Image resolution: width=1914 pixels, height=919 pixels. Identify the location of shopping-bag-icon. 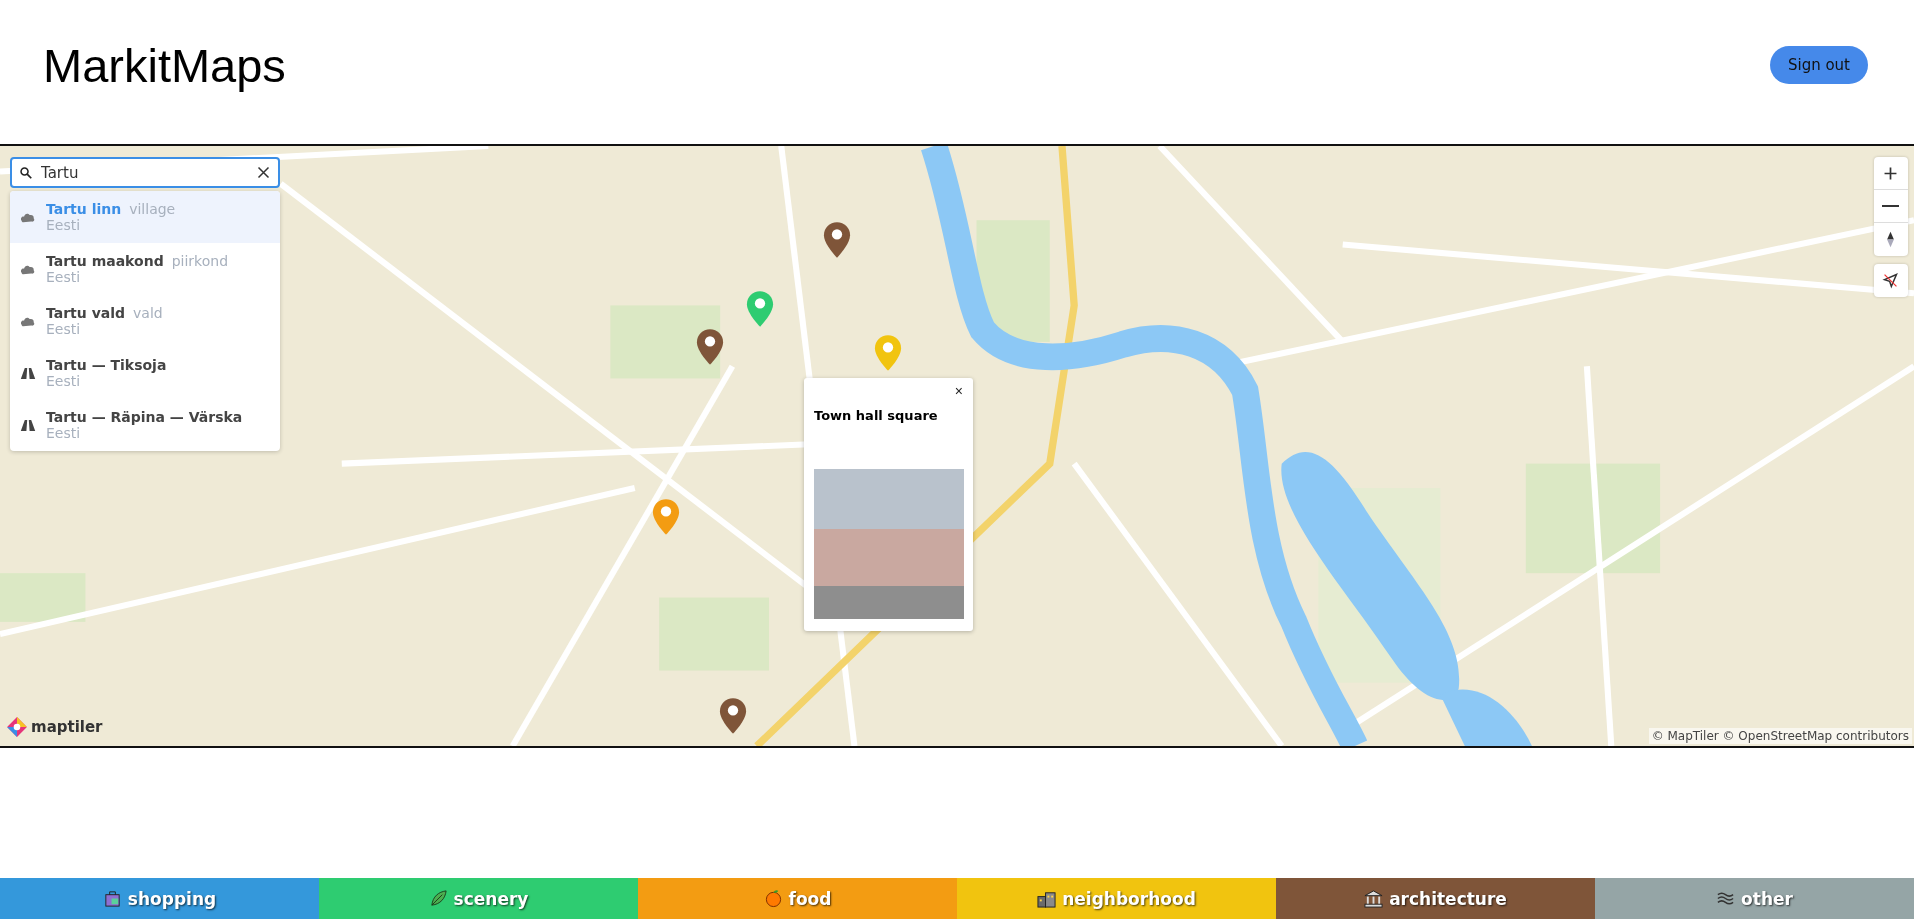
(112, 898).